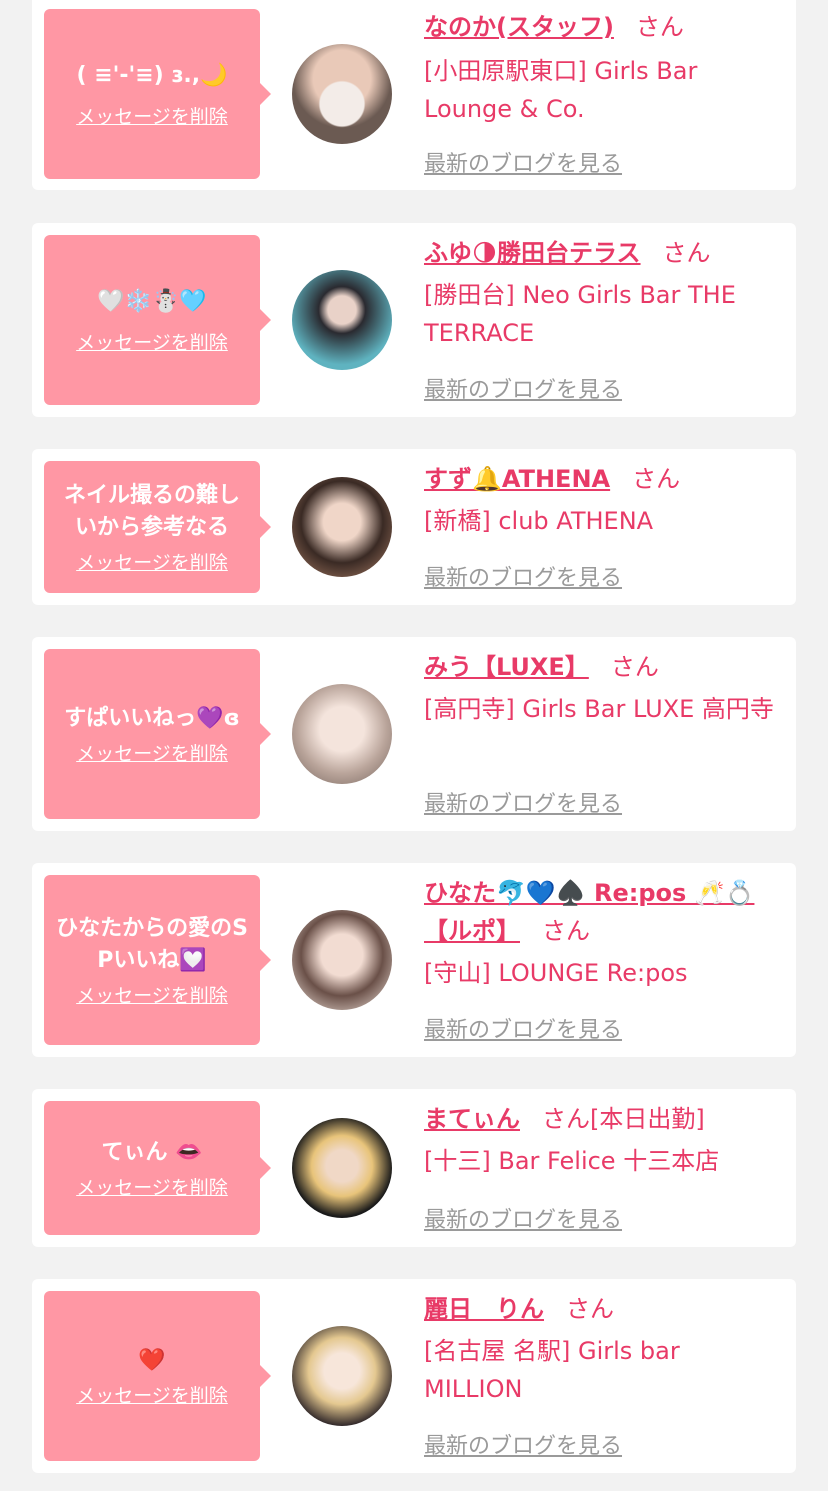 The width and height of the screenshot is (828, 1491). I want to click on message-text: ❤️, so click(152, 1360).